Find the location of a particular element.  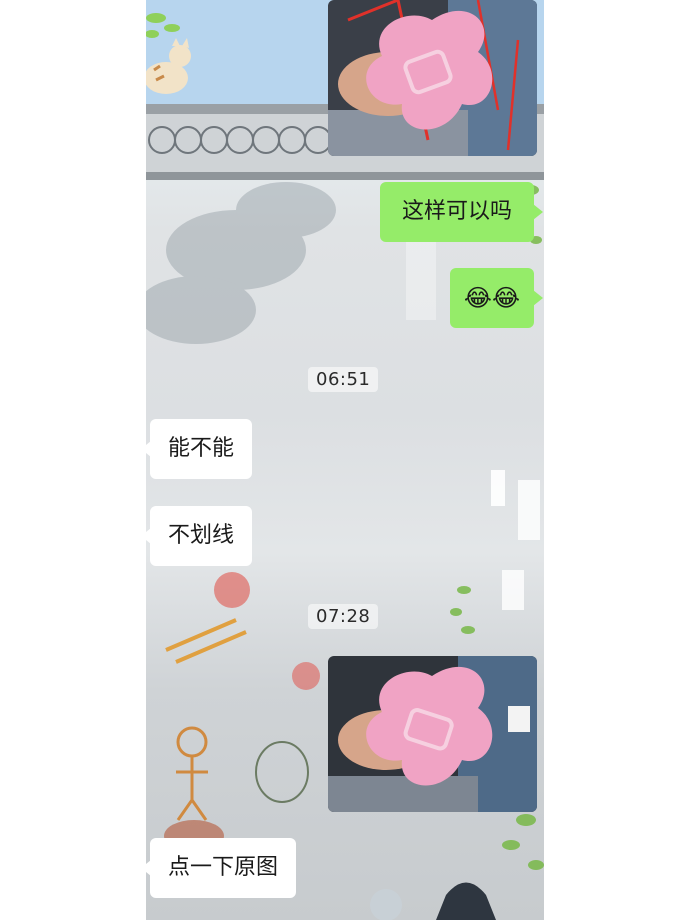

message-text: 这样可以吗 is located at coordinates (456, 211).